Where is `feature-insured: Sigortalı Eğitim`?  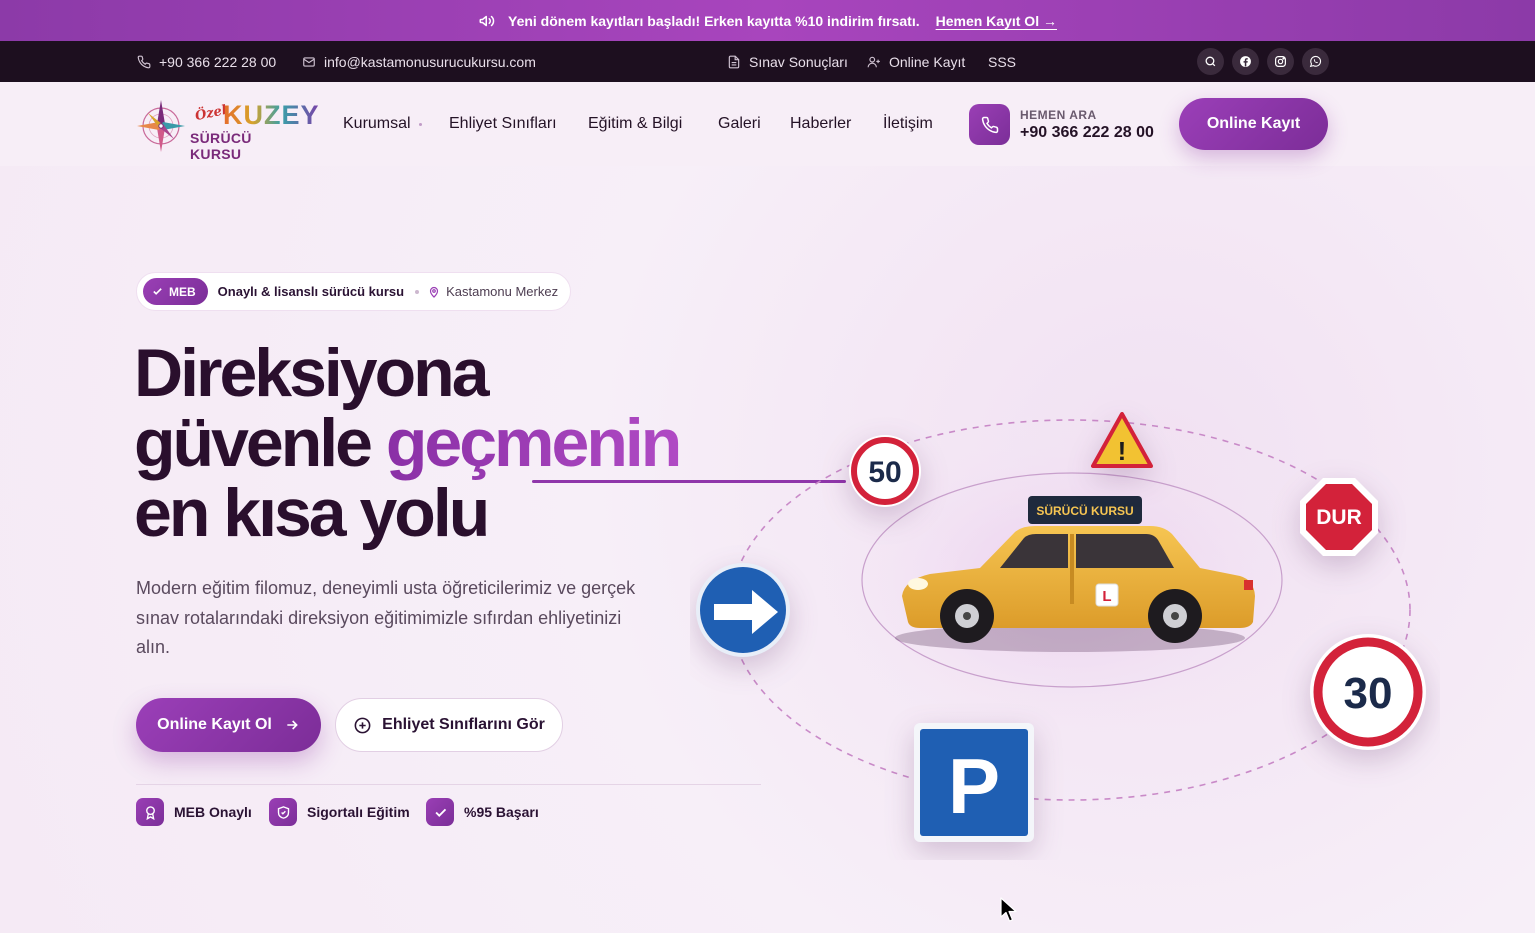
feature-insured: Sigortalı Eğitim is located at coordinates (339, 812).